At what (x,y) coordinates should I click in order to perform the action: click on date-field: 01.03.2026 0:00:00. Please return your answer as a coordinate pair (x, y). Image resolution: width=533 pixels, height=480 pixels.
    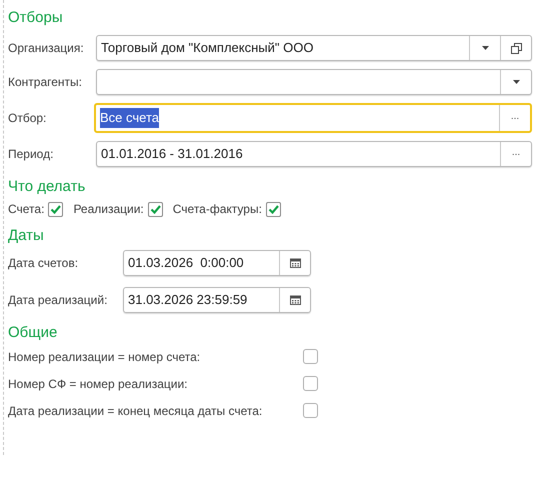
    Looking at the image, I should click on (217, 263).